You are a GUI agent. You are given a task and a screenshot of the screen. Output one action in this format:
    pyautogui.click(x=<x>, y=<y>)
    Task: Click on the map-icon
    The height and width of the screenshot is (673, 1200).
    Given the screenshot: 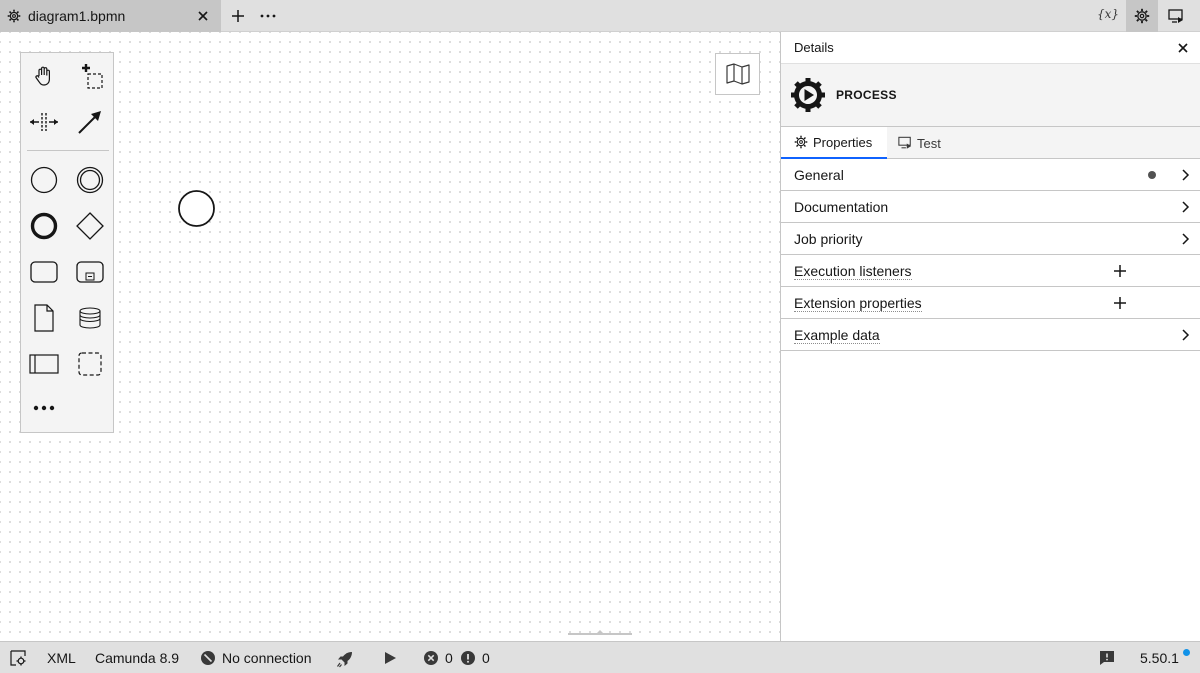 What is the action you would take?
    pyautogui.click(x=737, y=74)
    